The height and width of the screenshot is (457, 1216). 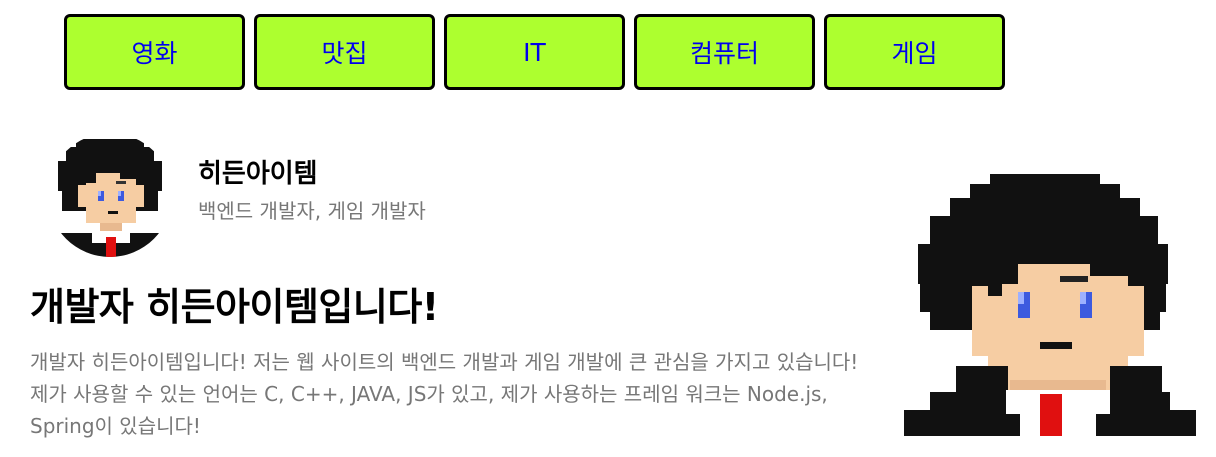 I want to click on category-nav: 영화 맛집 IT 컴퓨터 게임, so click(x=534, y=52).